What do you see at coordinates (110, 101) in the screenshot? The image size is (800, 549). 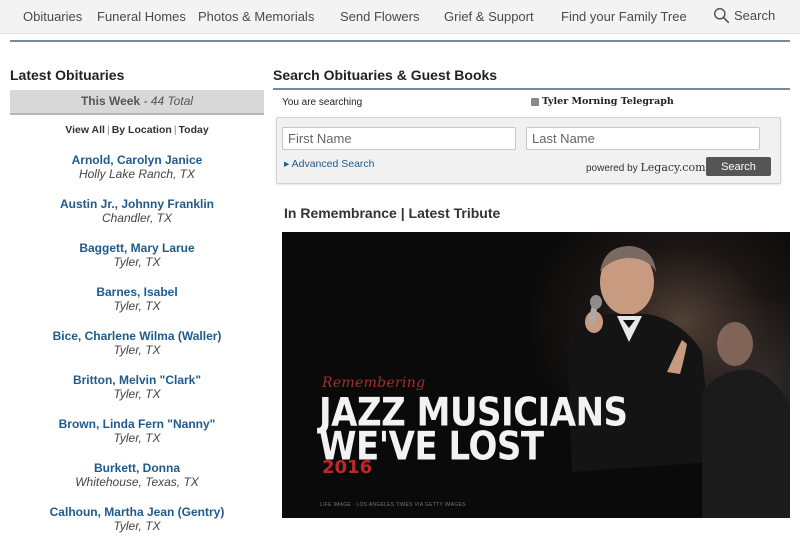 I see `week-label: This Week` at bounding box center [110, 101].